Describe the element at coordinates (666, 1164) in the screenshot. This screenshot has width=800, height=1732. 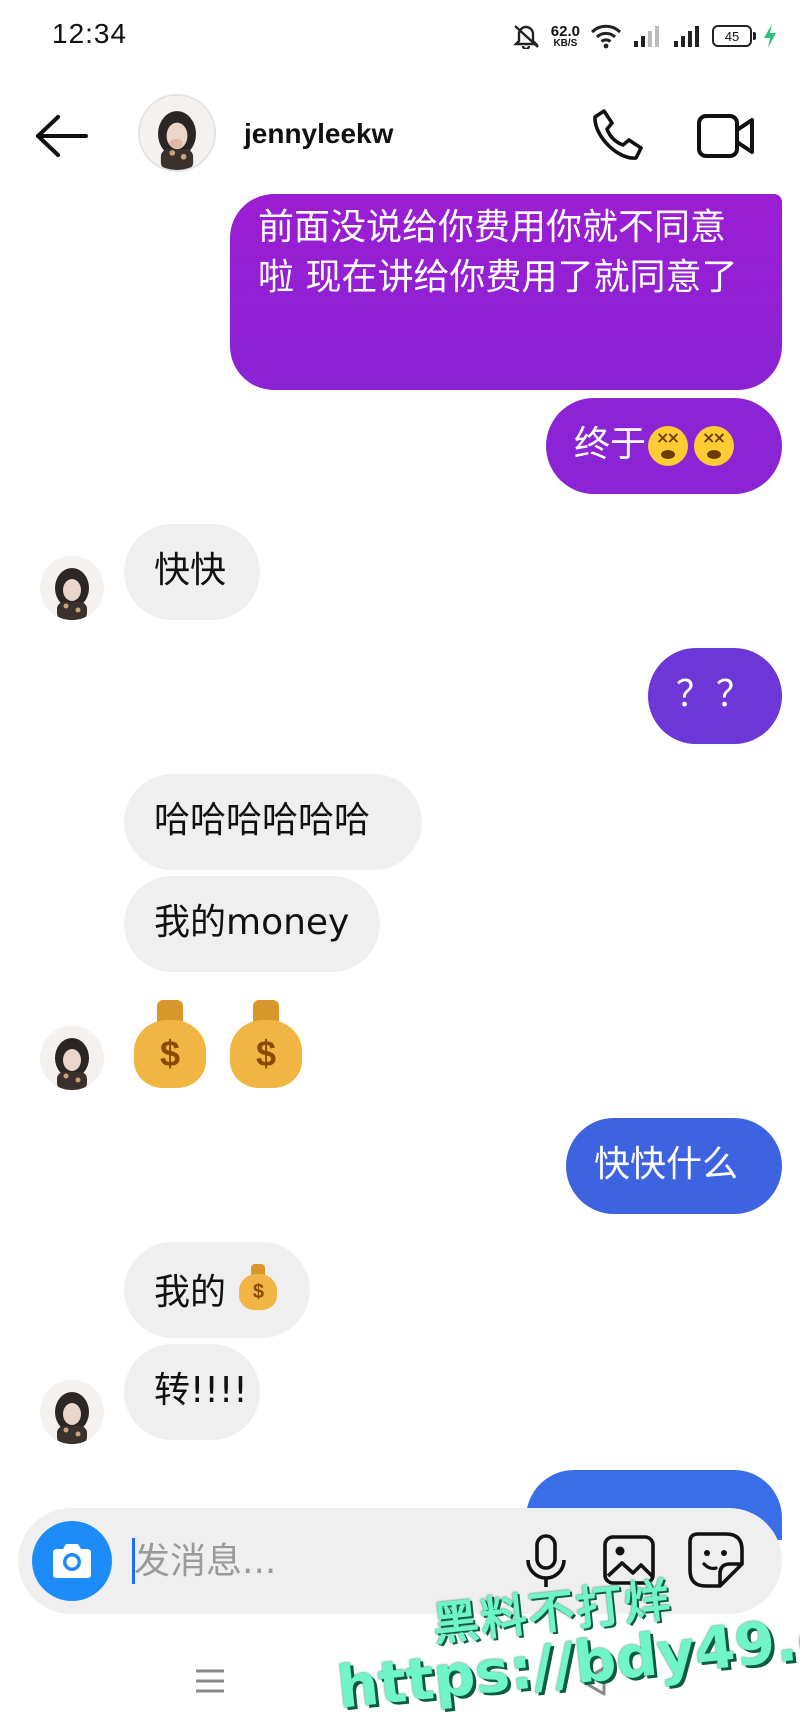
I see `message-text: 快快什么` at that location.